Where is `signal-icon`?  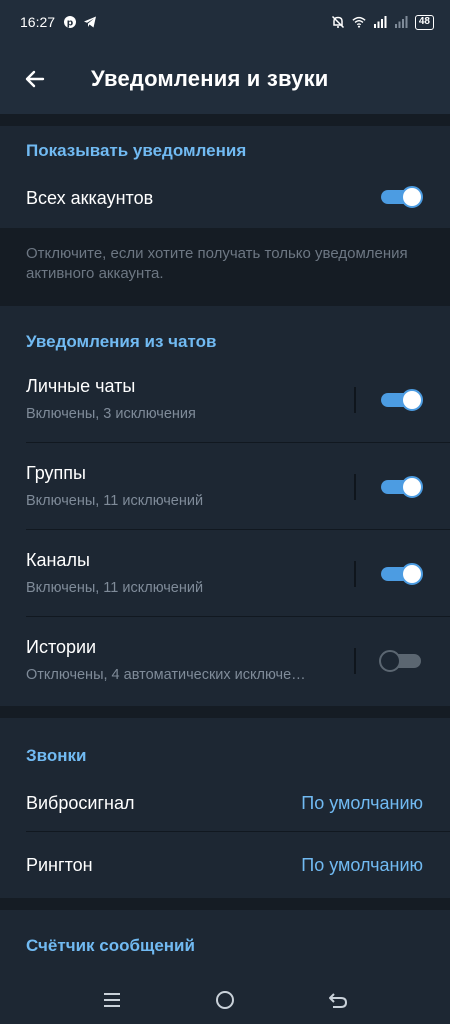
signal-icon is located at coordinates (380, 22).